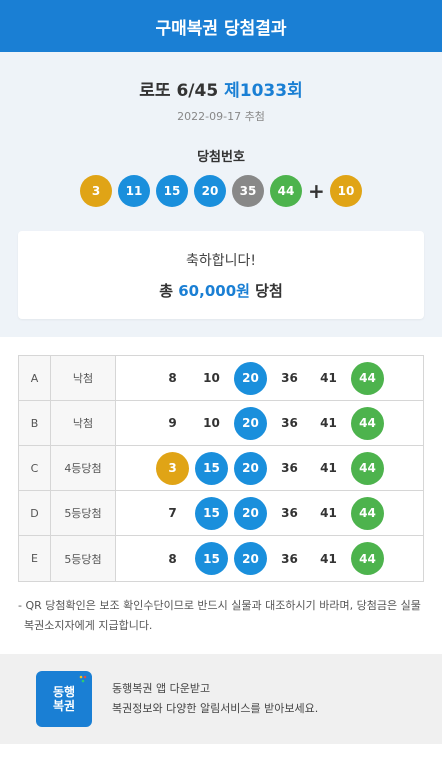 This screenshot has height=759, width=442. What do you see at coordinates (96, 191) in the screenshot?
I see `winning-ball: 3` at bounding box center [96, 191].